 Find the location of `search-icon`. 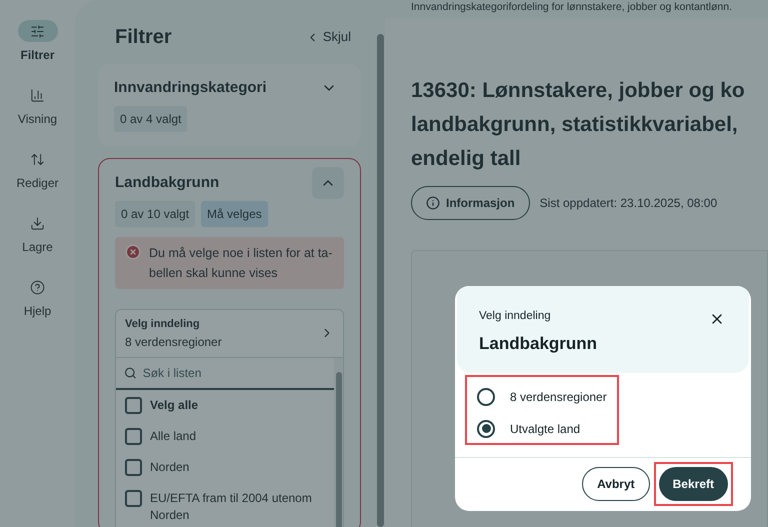

search-icon is located at coordinates (130, 373).